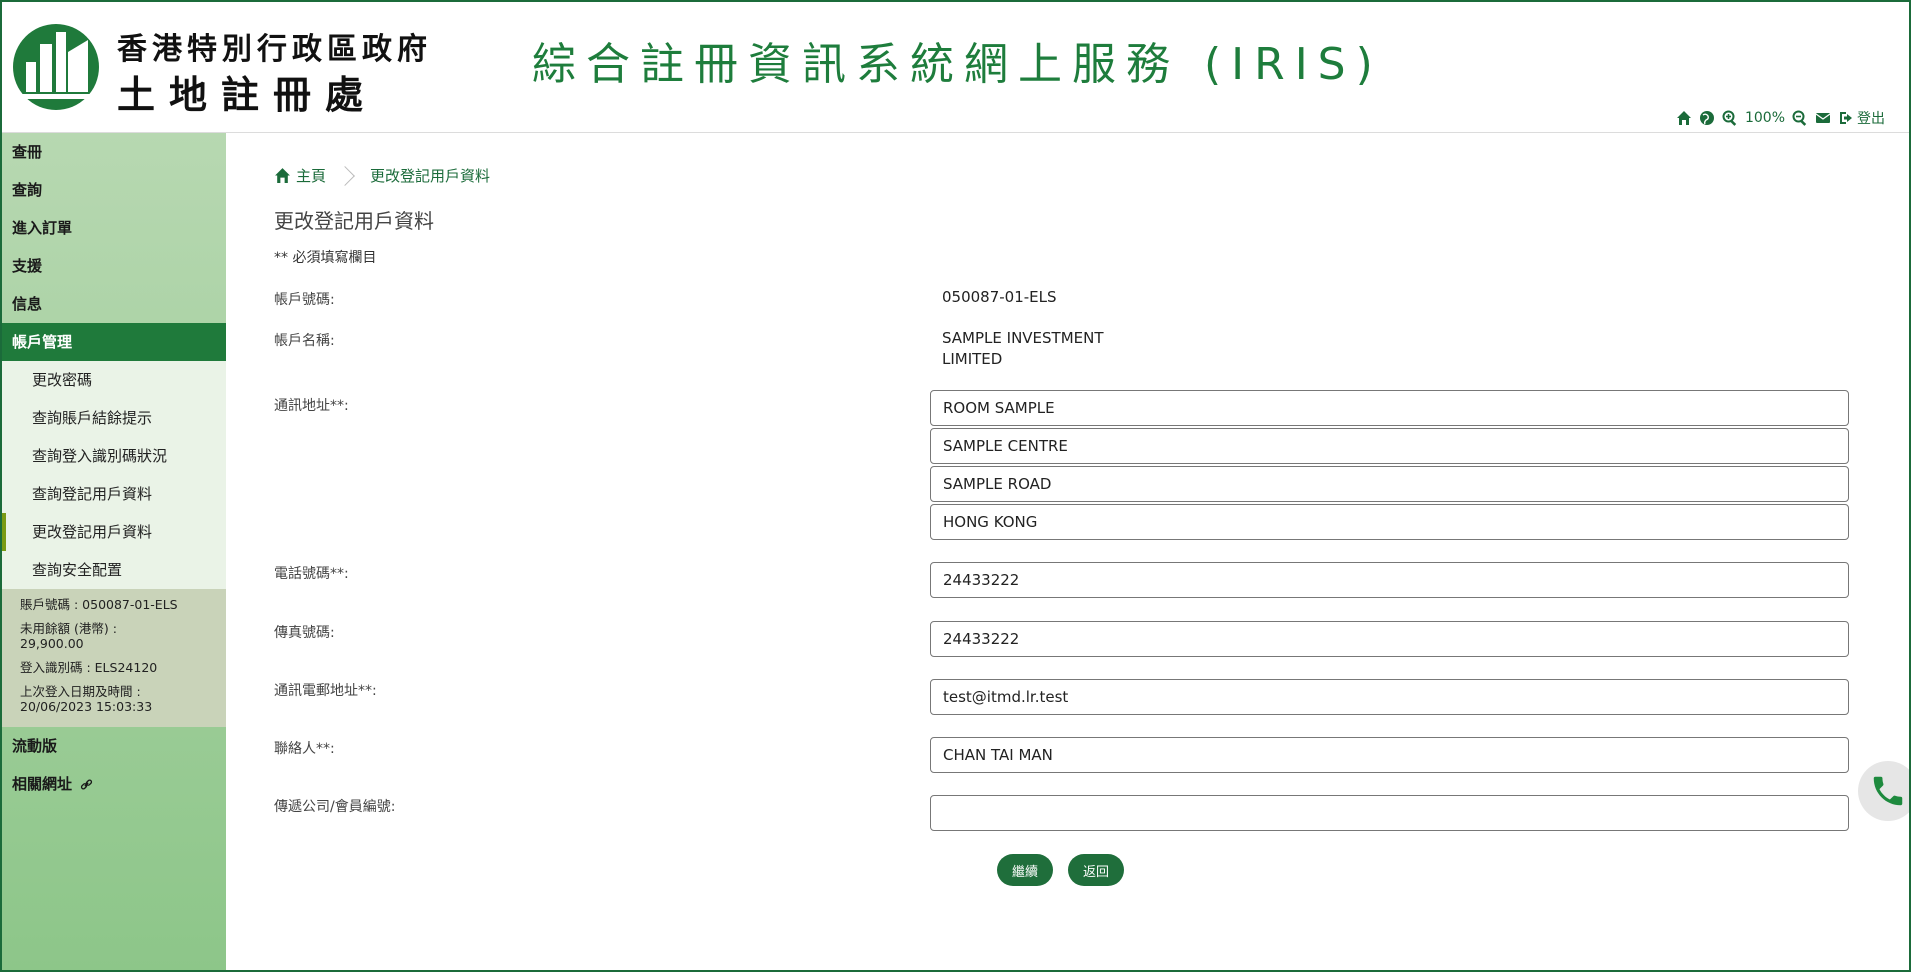  I want to click on address-line3-input, so click(1389, 484).